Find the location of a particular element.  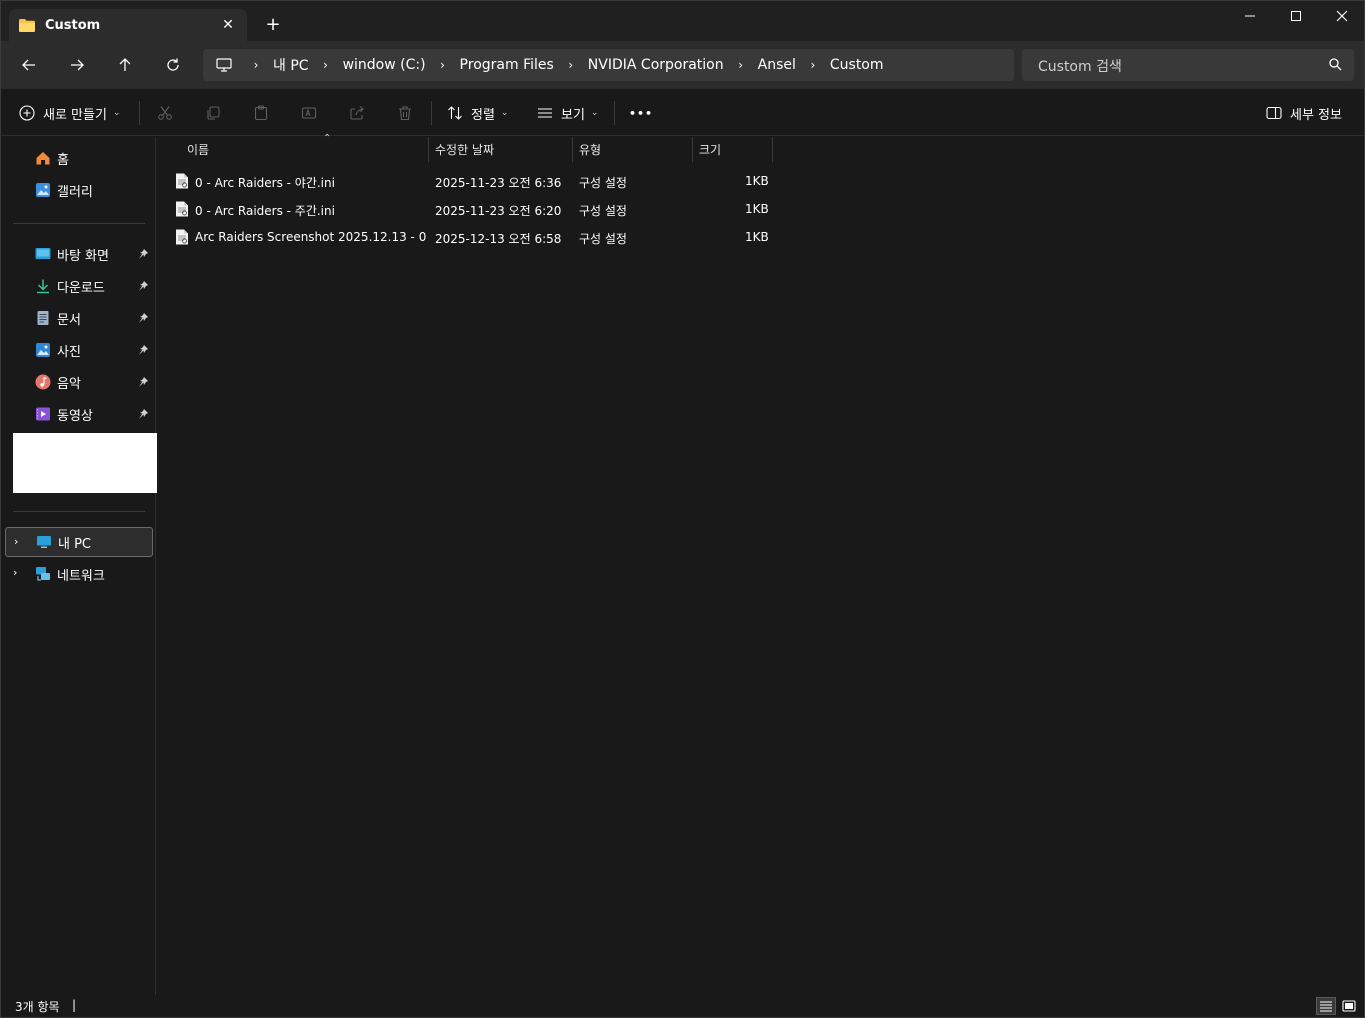

tab-title: Custom is located at coordinates (73, 25).